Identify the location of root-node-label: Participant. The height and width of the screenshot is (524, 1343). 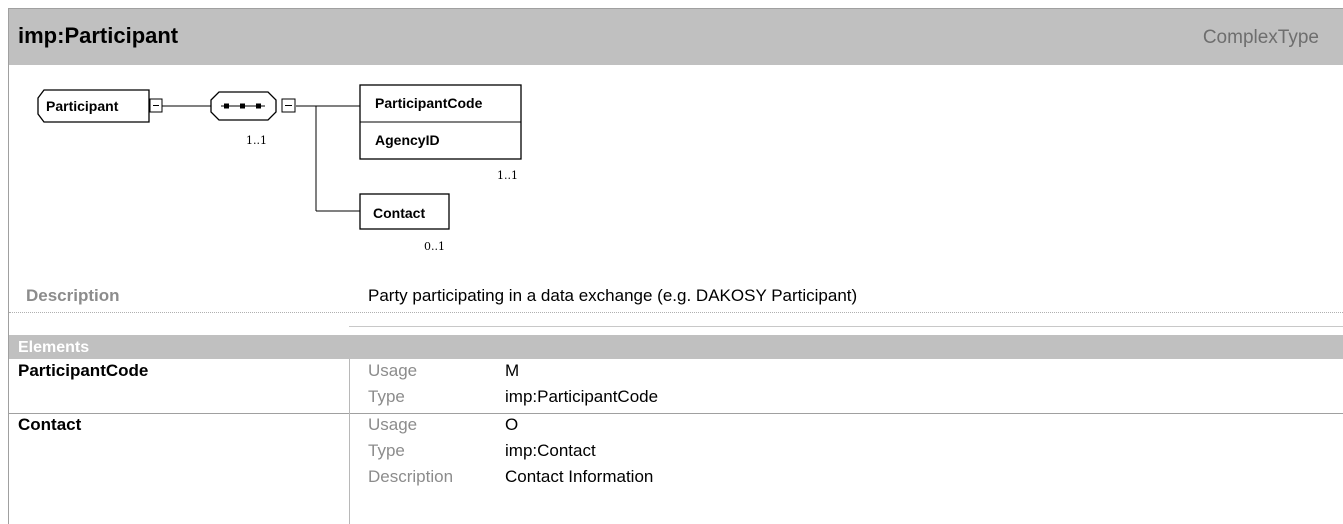
(82, 106).